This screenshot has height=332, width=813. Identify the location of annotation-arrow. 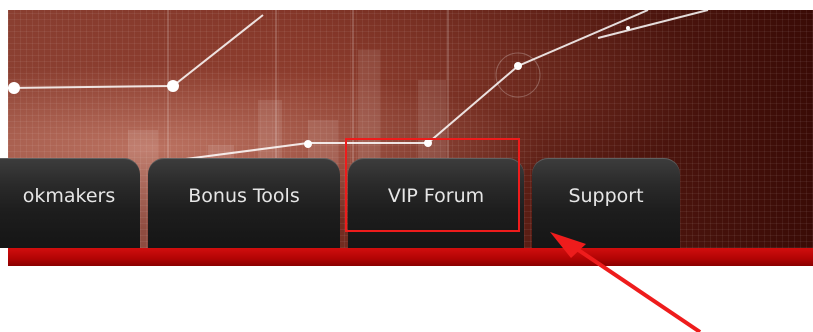
(626, 282).